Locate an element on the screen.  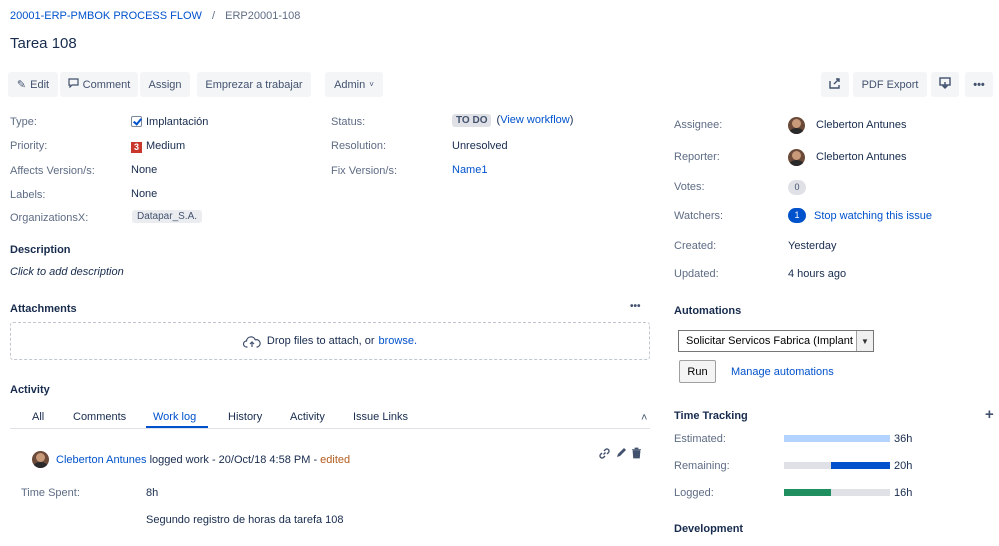
edit-worklog-icon is located at coordinates (621, 455).